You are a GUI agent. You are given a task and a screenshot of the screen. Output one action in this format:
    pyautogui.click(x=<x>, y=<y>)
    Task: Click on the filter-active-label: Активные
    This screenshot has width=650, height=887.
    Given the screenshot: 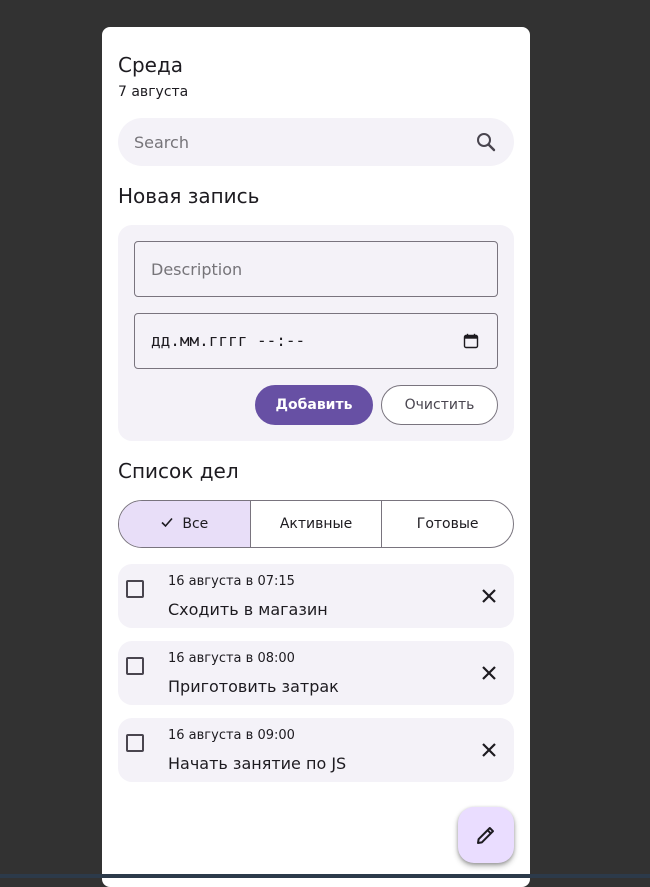 What is the action you would take?
    pyautogui.click(x=316, y=524)
    